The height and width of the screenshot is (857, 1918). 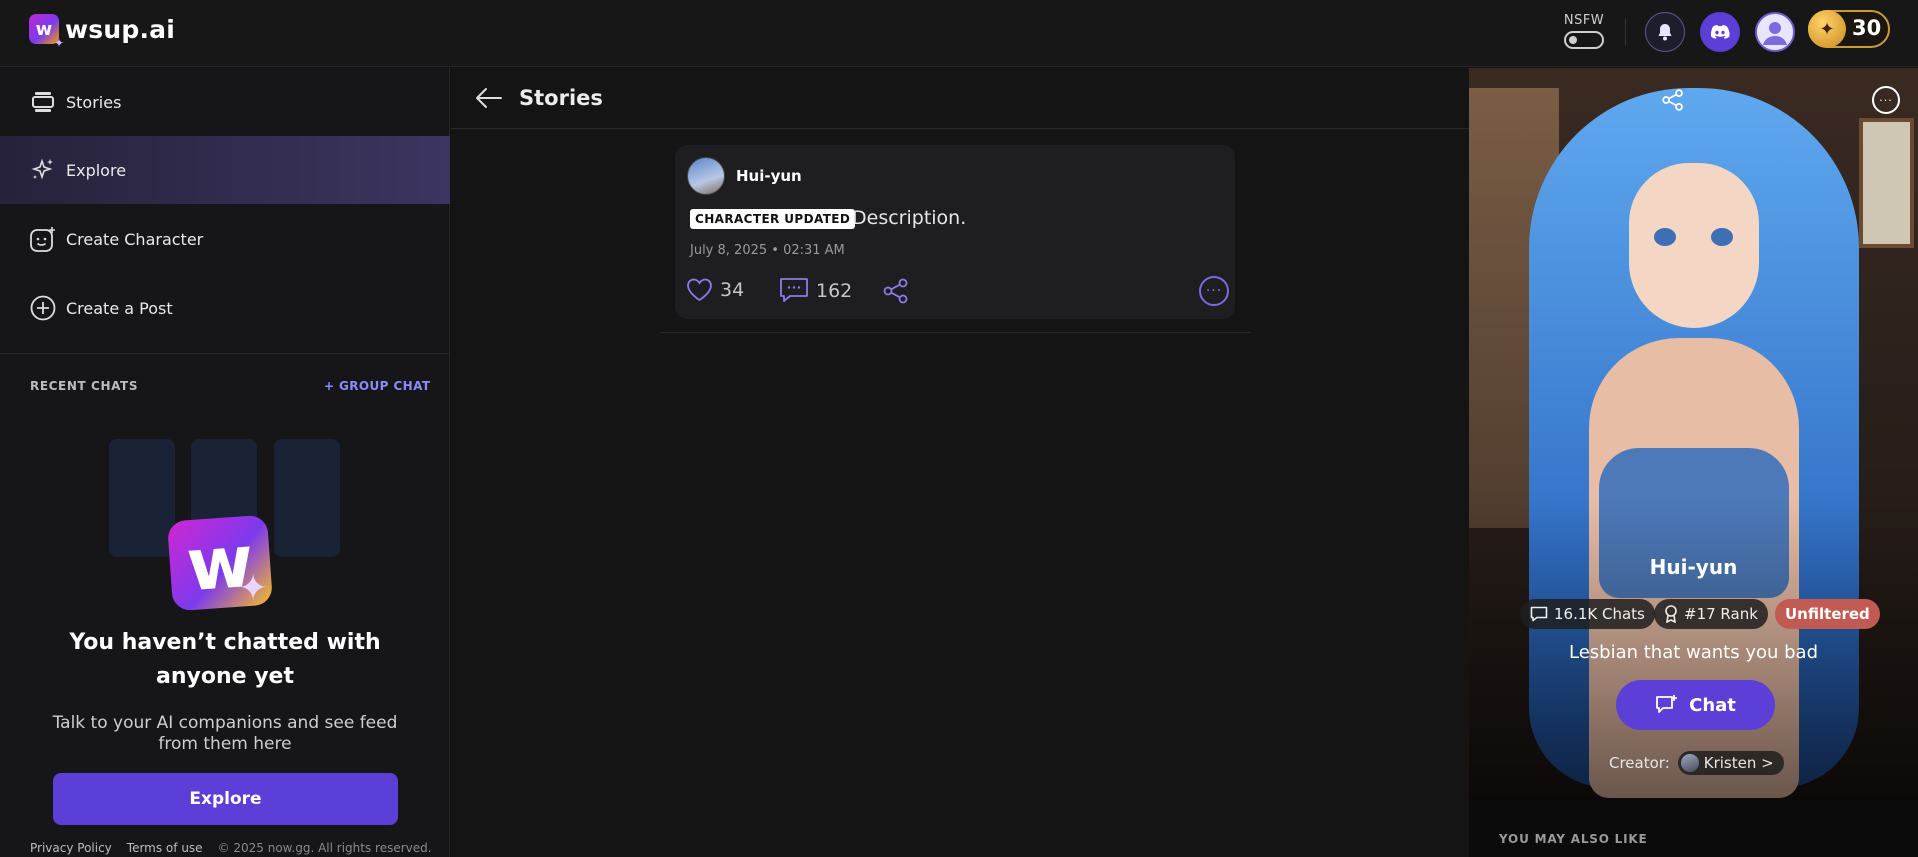 I want to click on copyright: © 2025 now.gg. All rights reserved., so click(x=324, y=848).